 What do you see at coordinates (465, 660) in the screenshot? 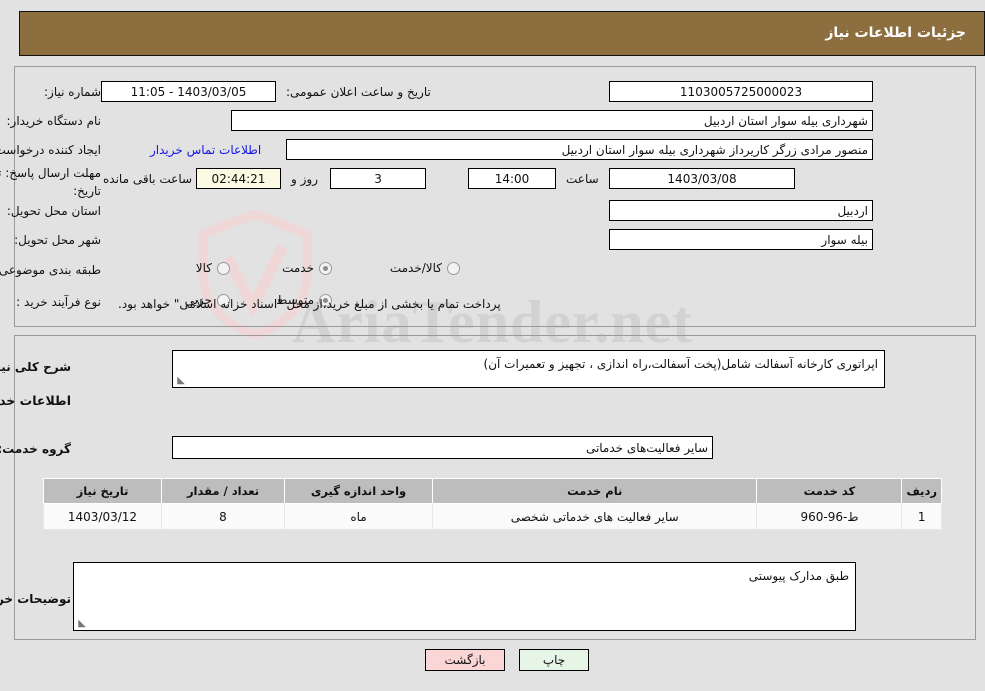
I see `back-button: بازگشت` at bounding box center [465, 660].